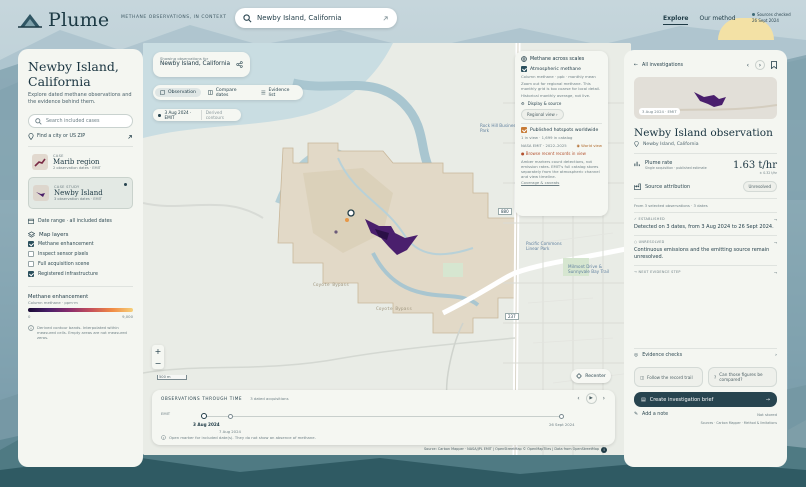 This screenshot has height=487, width=806. I want to click on share-icon, so click(239, 64).